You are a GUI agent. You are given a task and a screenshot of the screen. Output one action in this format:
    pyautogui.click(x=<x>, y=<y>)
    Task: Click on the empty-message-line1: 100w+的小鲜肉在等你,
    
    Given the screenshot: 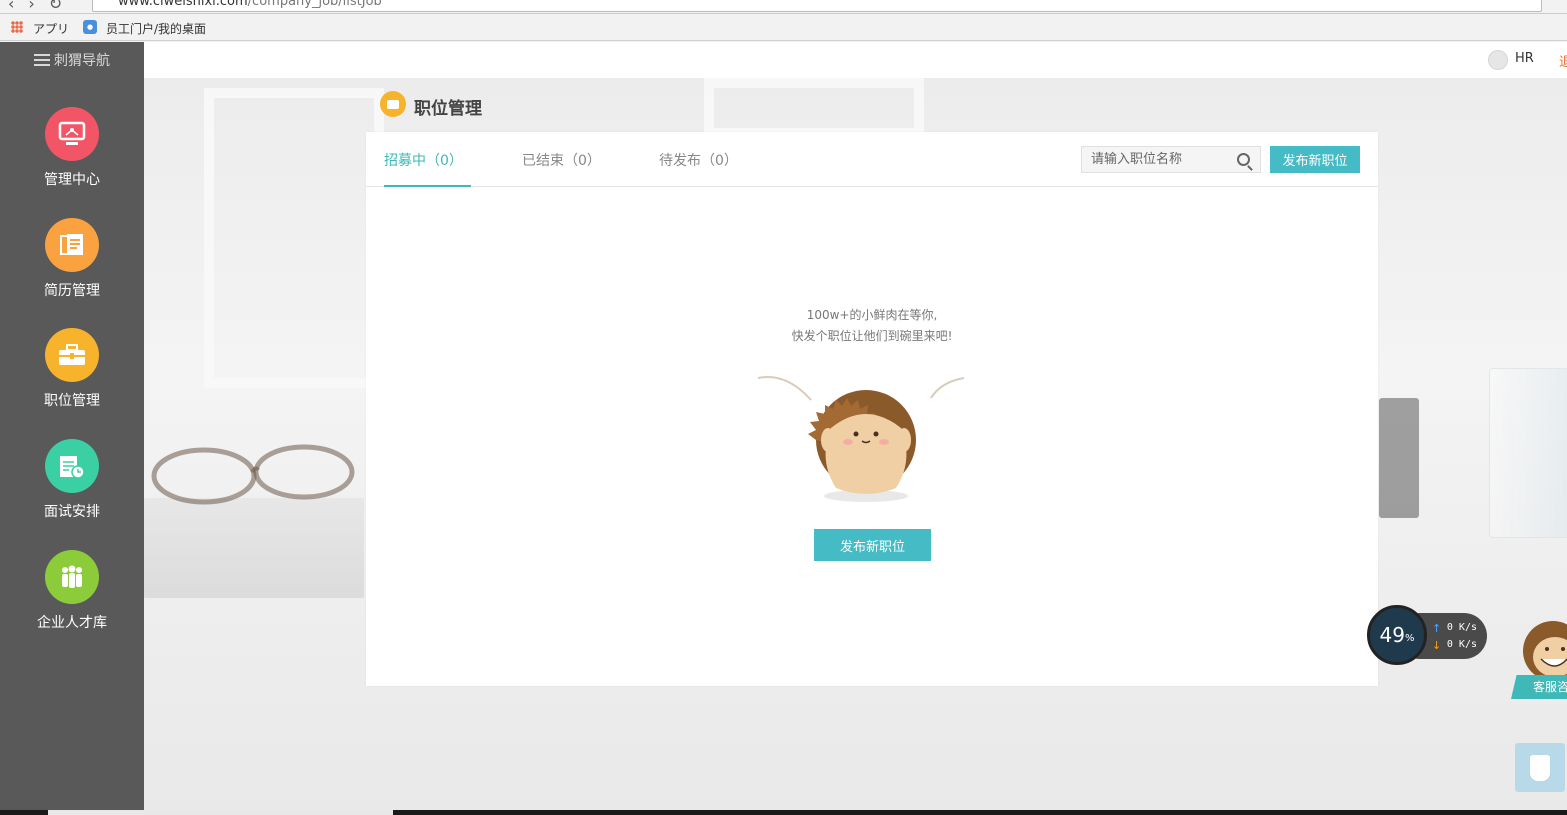 What is the action you would take?
    pyautogui.click(x=872, y=315)
    